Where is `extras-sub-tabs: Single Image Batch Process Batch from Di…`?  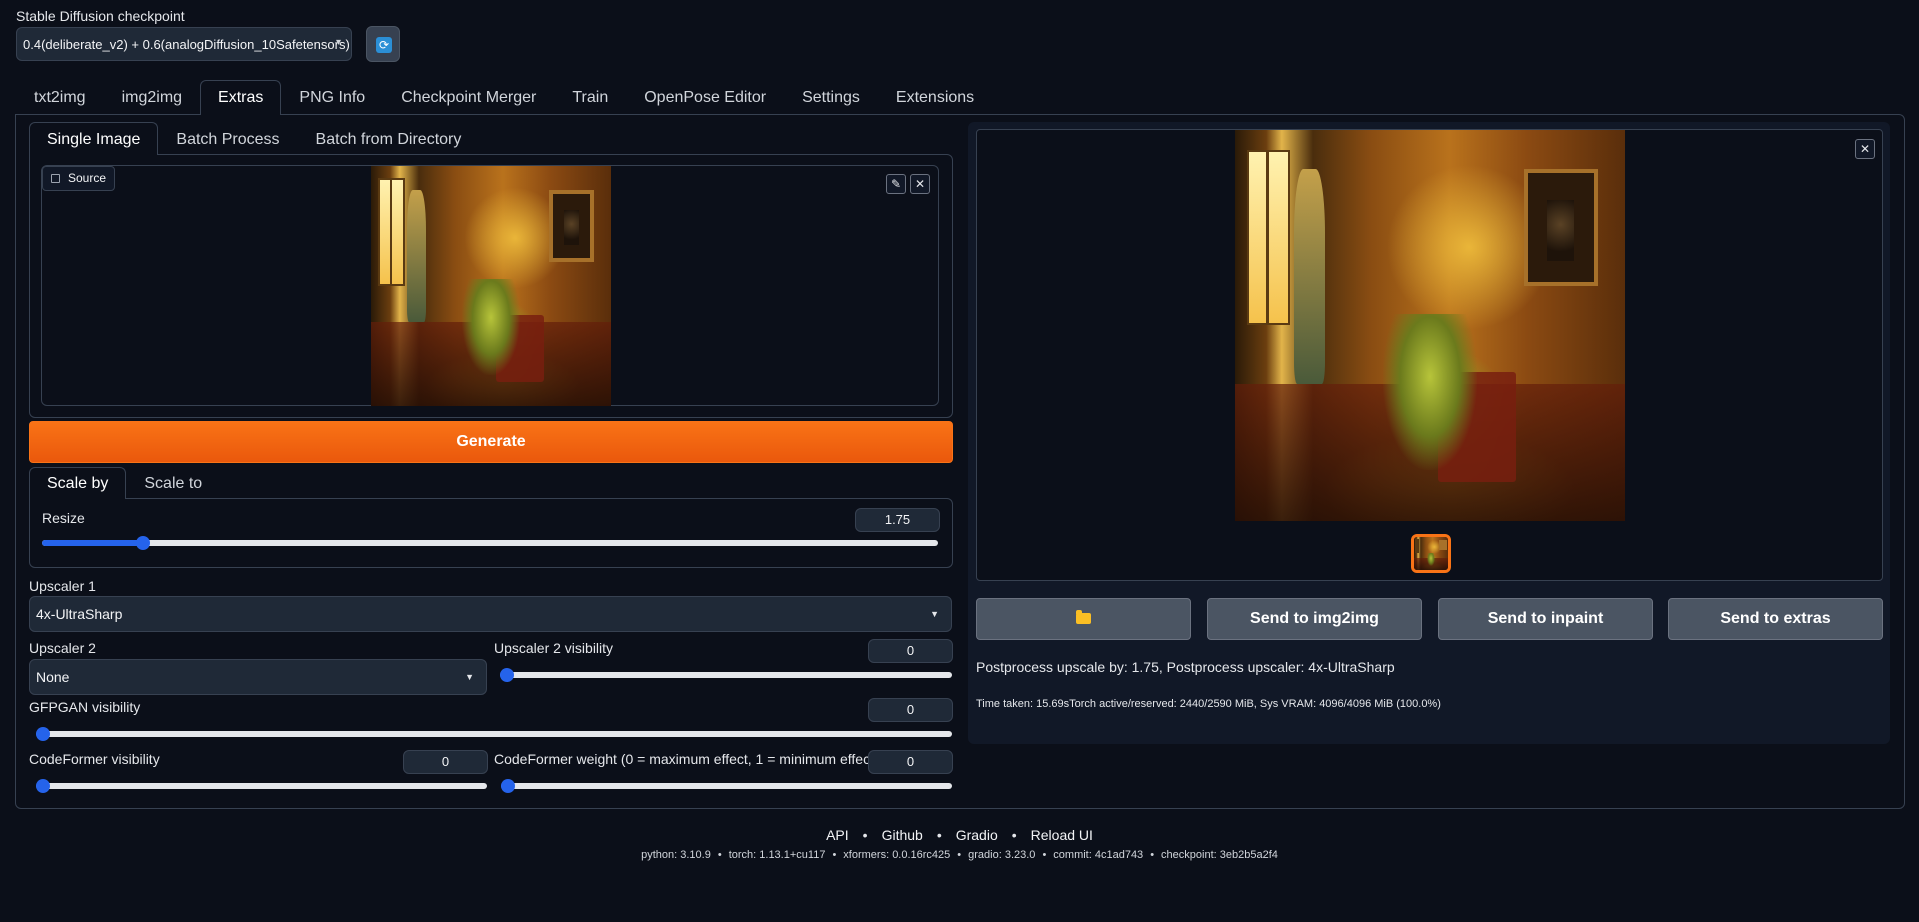 extras-sub-tabs: Single Image Batch Process Batch from Di… is located at coordinates (254, 138).